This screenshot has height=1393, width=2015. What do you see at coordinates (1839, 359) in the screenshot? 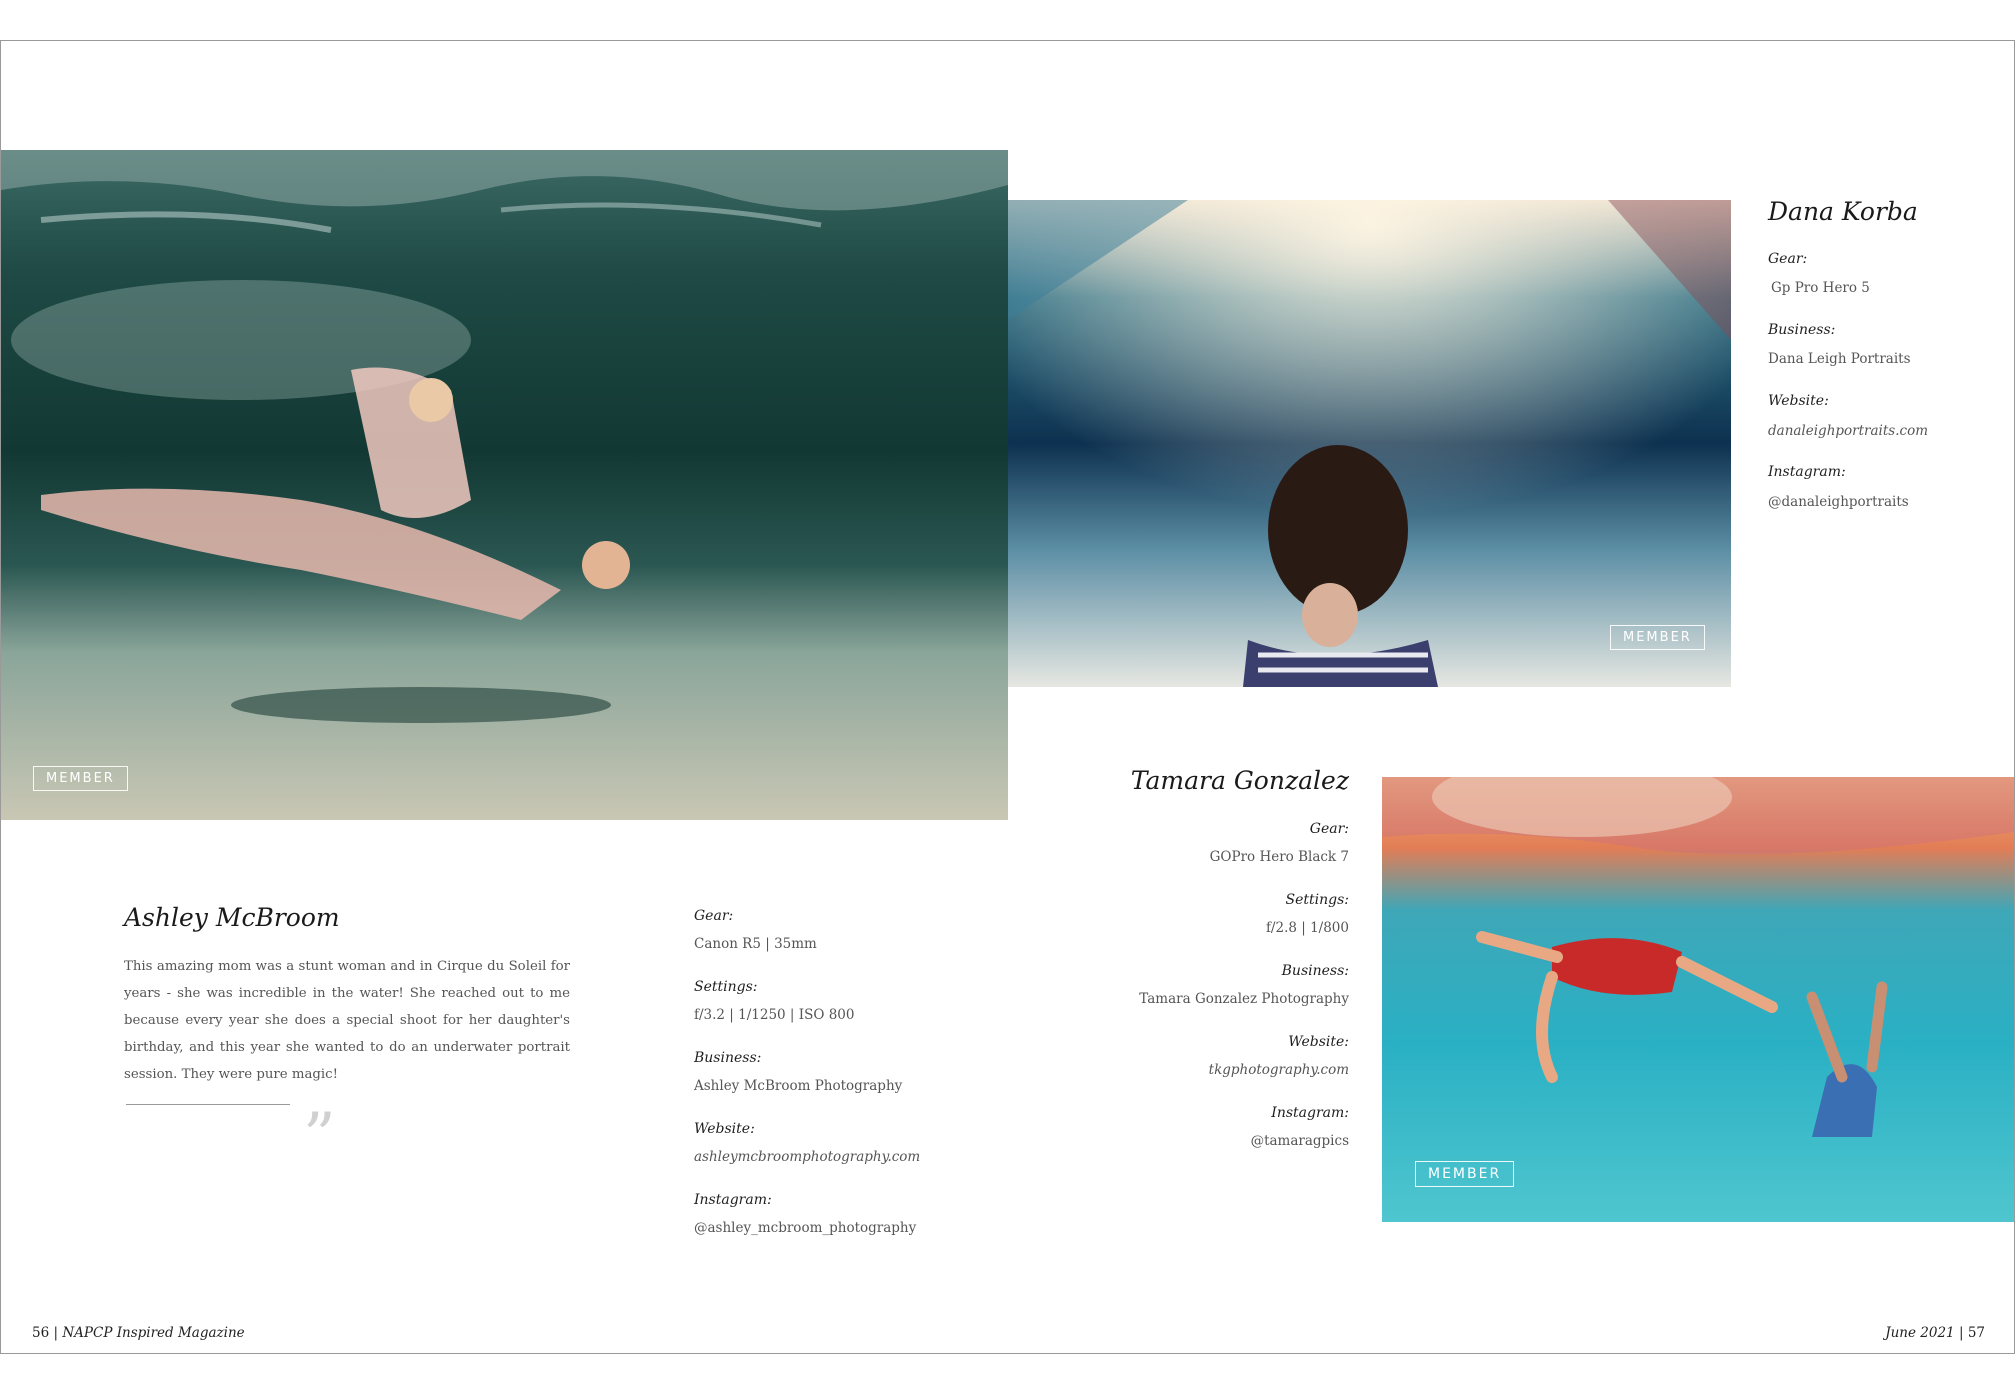
I see `business-value: Dana Leigh Portraits` at bounding box center [1839, 359].